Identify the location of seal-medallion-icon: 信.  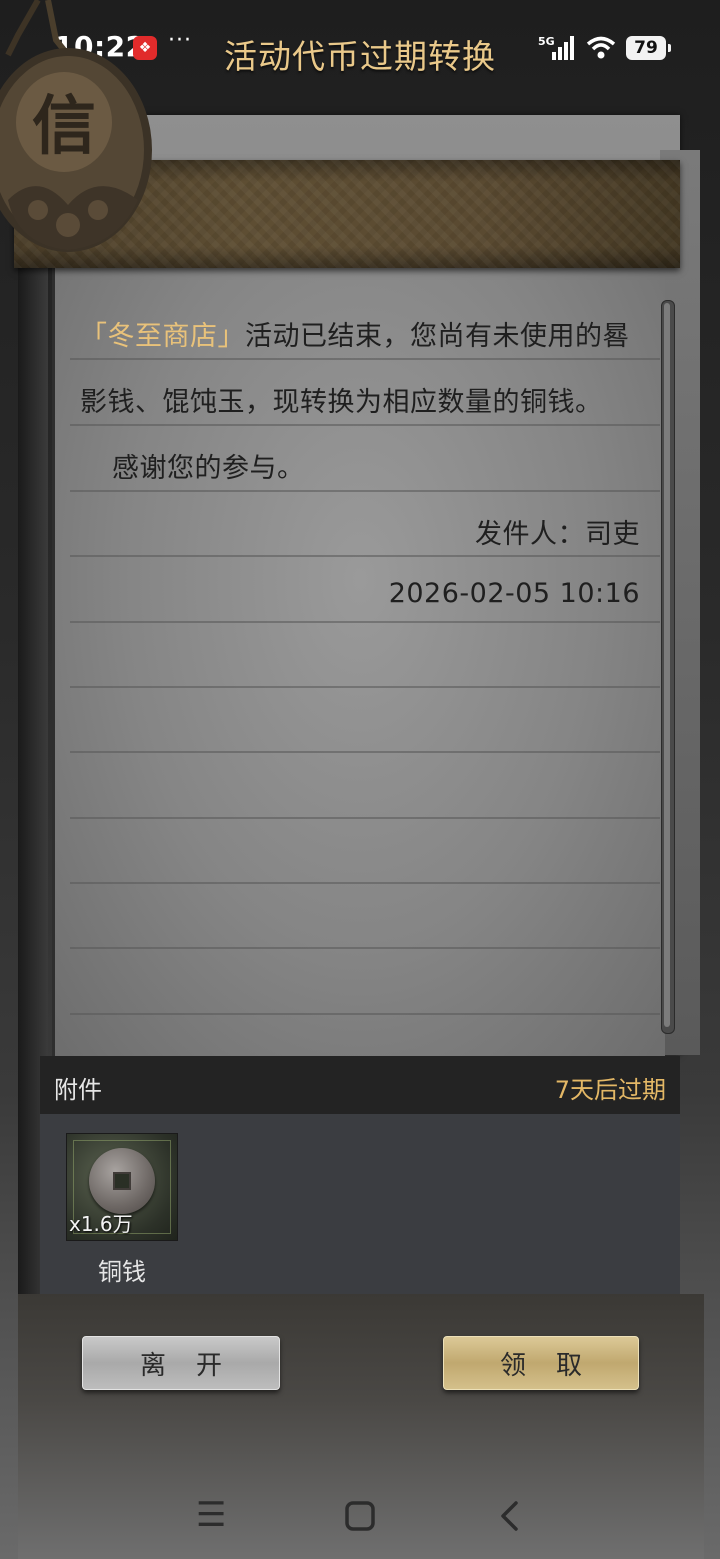
(76, 126).